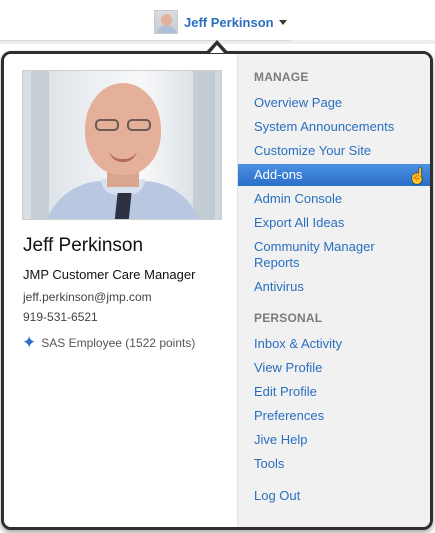  Describe the element at coordinates (334, 151) in the screenshot. I see `menu-item-customize-your-site: Customize Your Site` at that location.